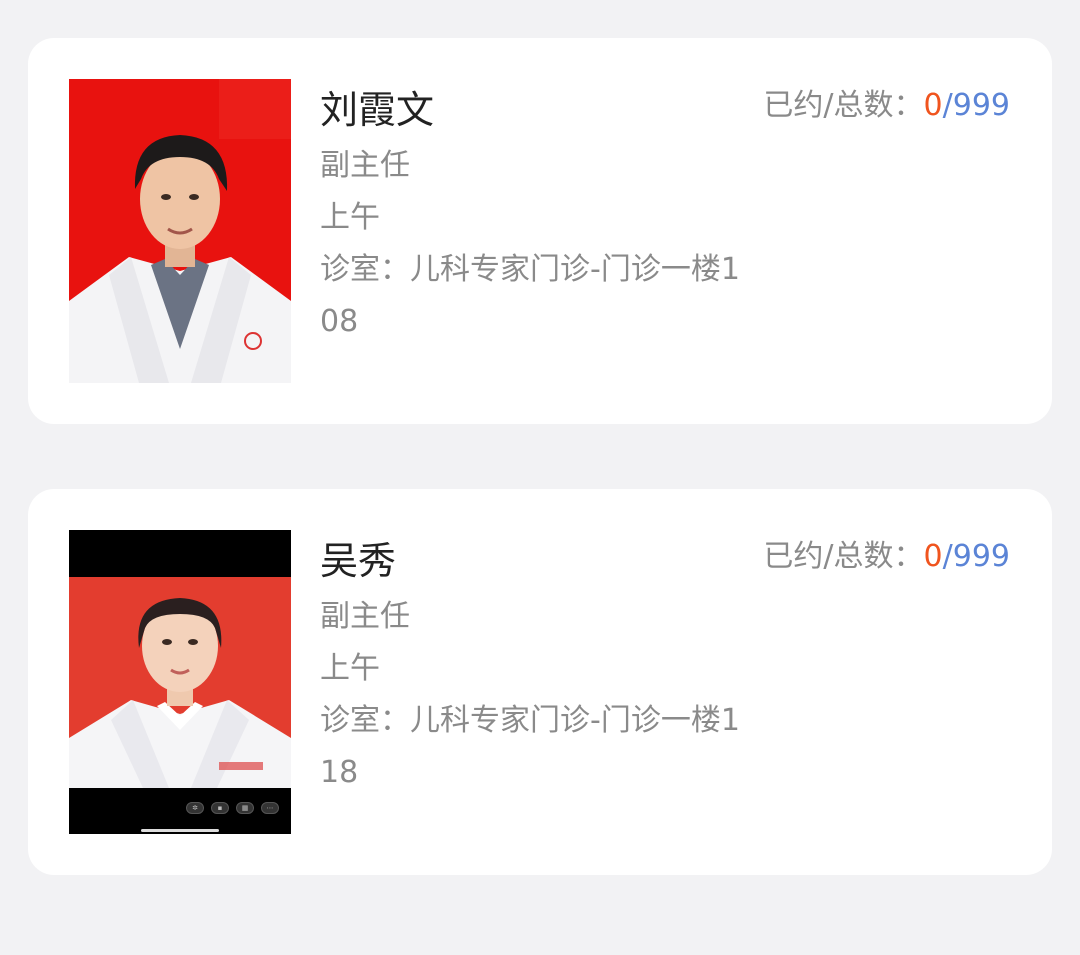 The image size is (1080, 955). I want to click on doctor-photo: ✲ ▪ ▦ ⋯, so click(180, 682).